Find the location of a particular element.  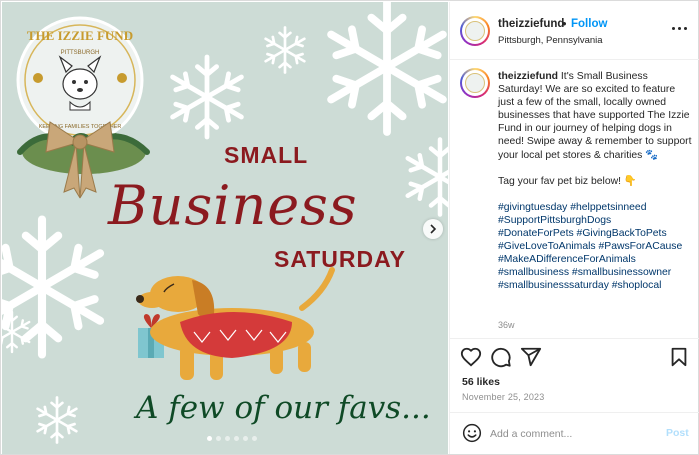

emoji-icon is located at coordinates (472, 433).